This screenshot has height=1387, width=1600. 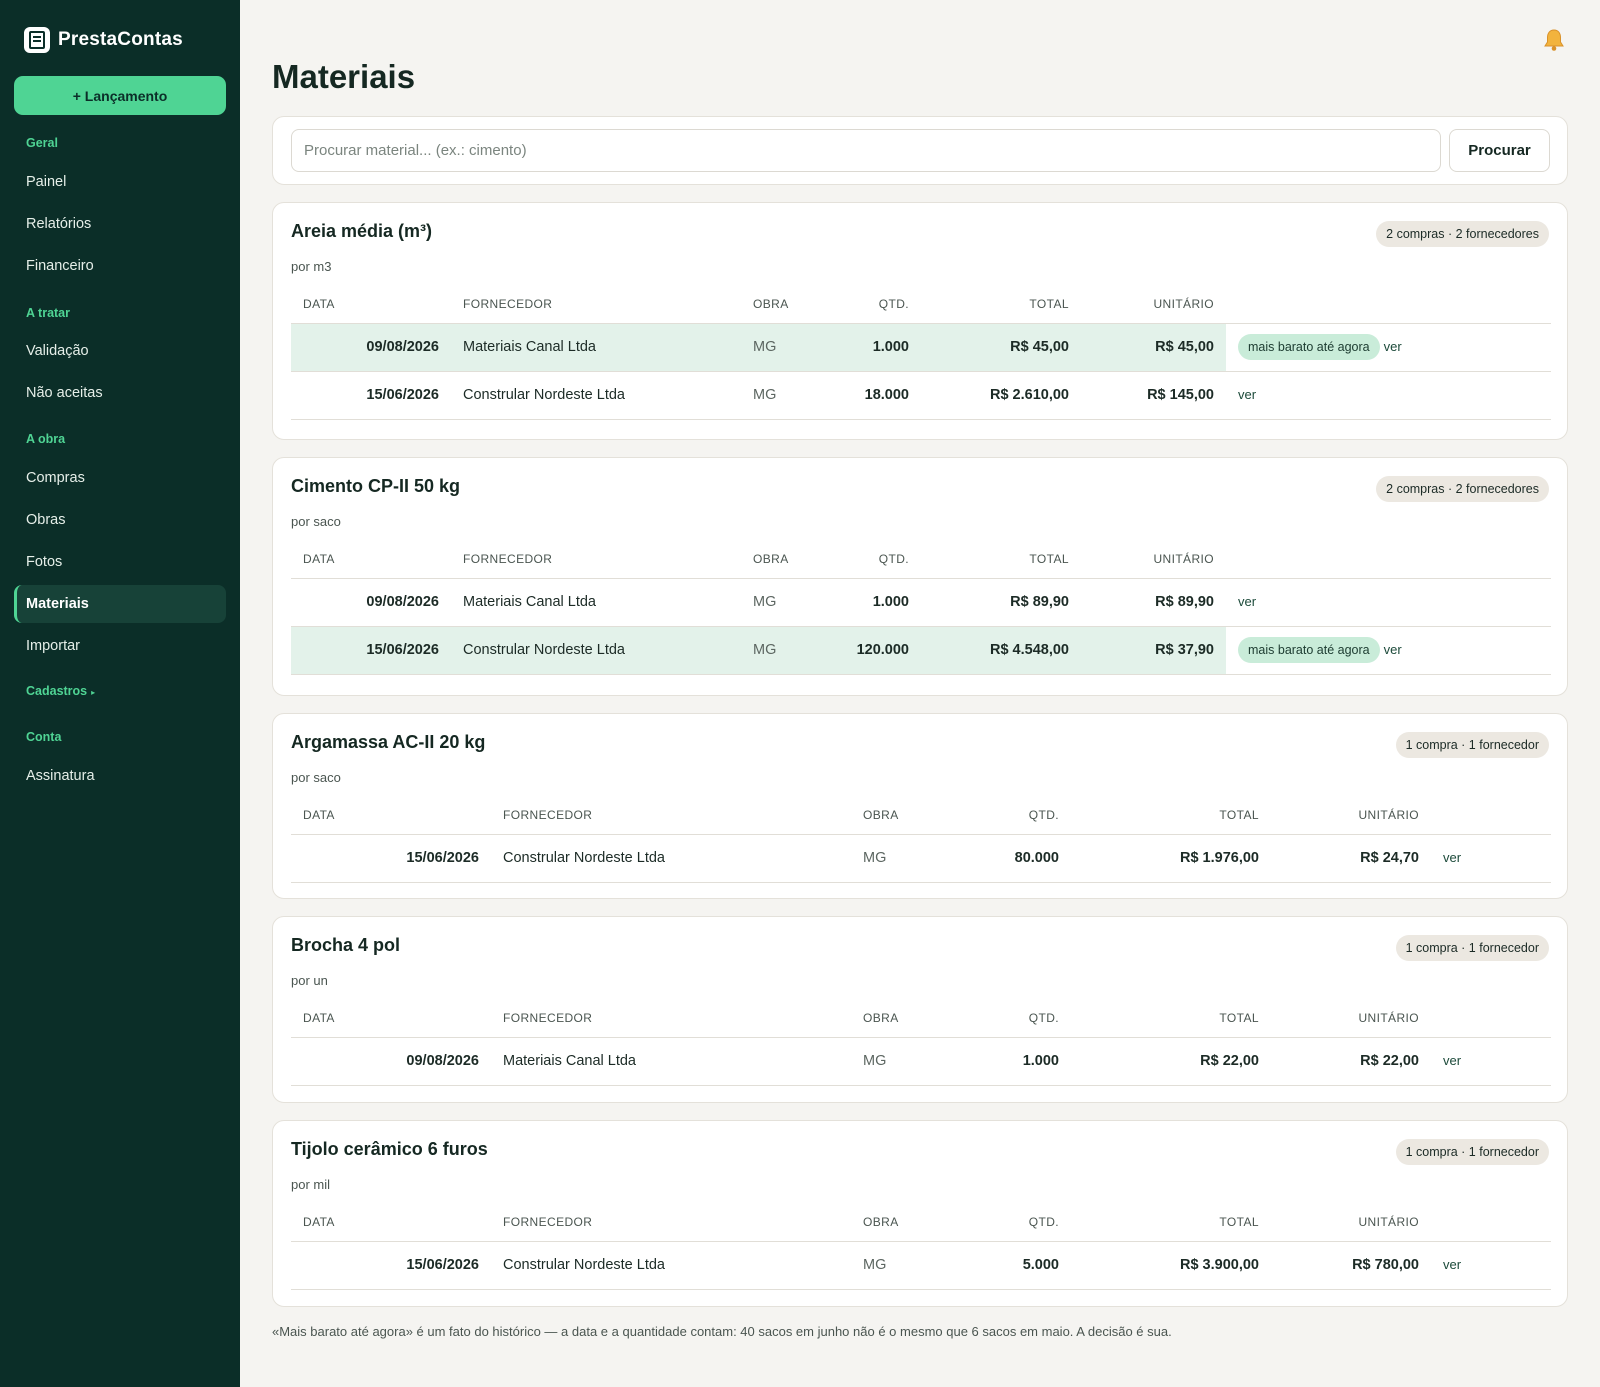 What do you see at coordinates (1001, 650) in the screenshot?
I see `cell-total: R$ 4.548,00` at bounding box center [1001, 650].